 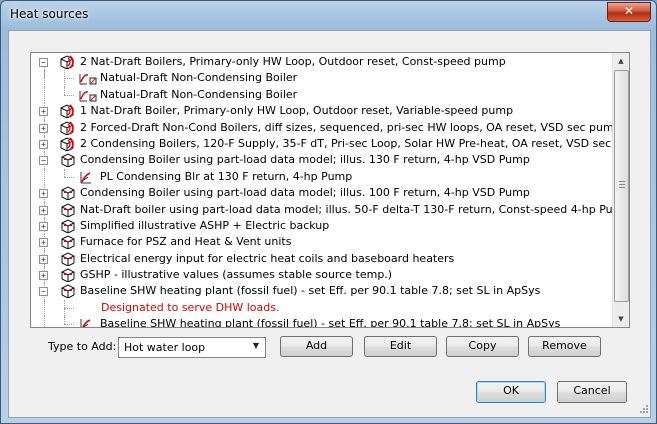 I want to click on cancel-button: Cancel, so click(x=592, y=392).